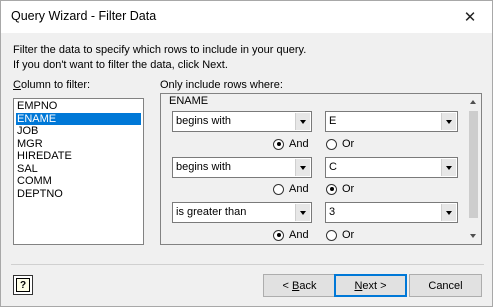 This screenshot has width=493, height=307. I want to click on column-list-item: COMM, so click(78, 181).